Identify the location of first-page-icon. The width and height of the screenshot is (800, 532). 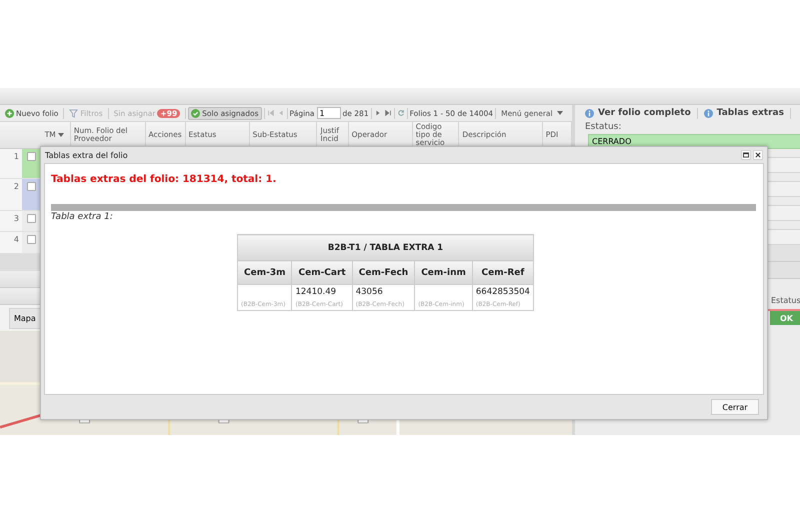
(270, 113).